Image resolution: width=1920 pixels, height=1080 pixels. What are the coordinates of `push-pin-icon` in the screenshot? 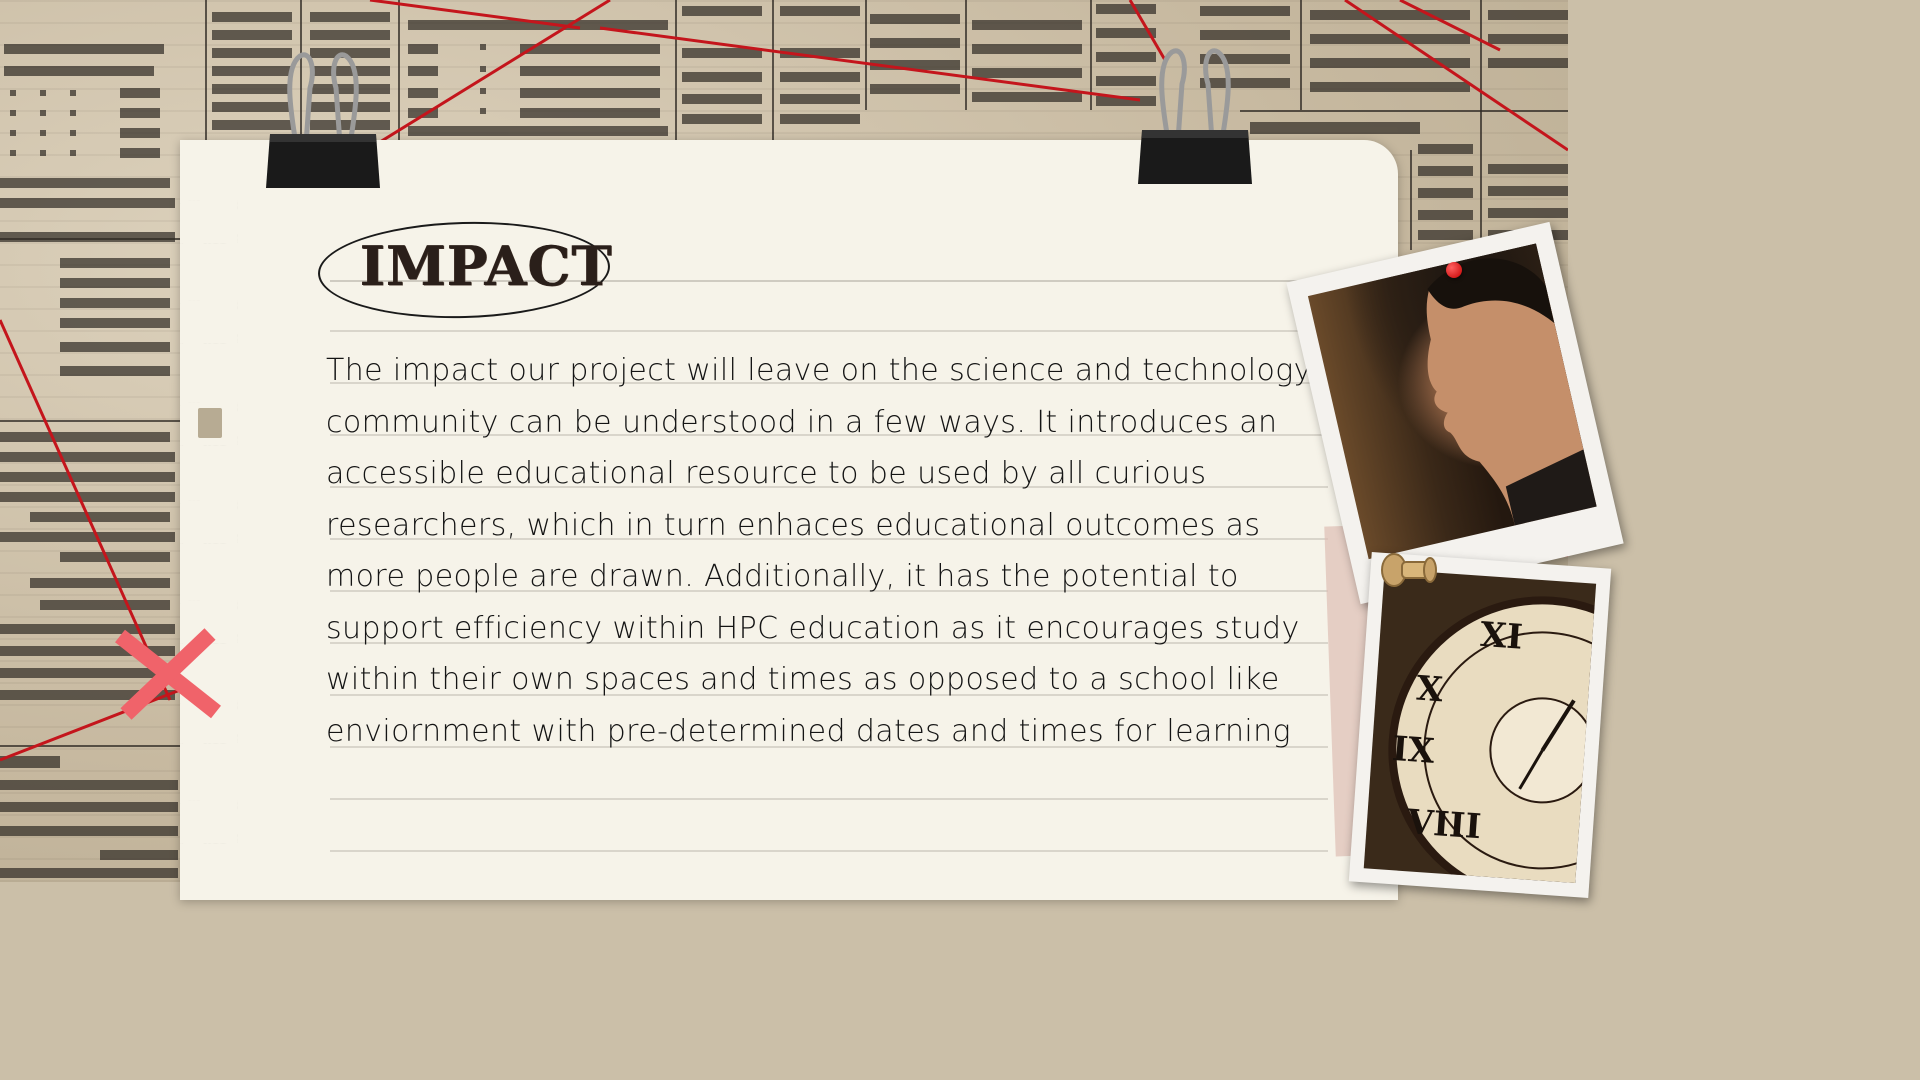 It's located at (1454, 270).